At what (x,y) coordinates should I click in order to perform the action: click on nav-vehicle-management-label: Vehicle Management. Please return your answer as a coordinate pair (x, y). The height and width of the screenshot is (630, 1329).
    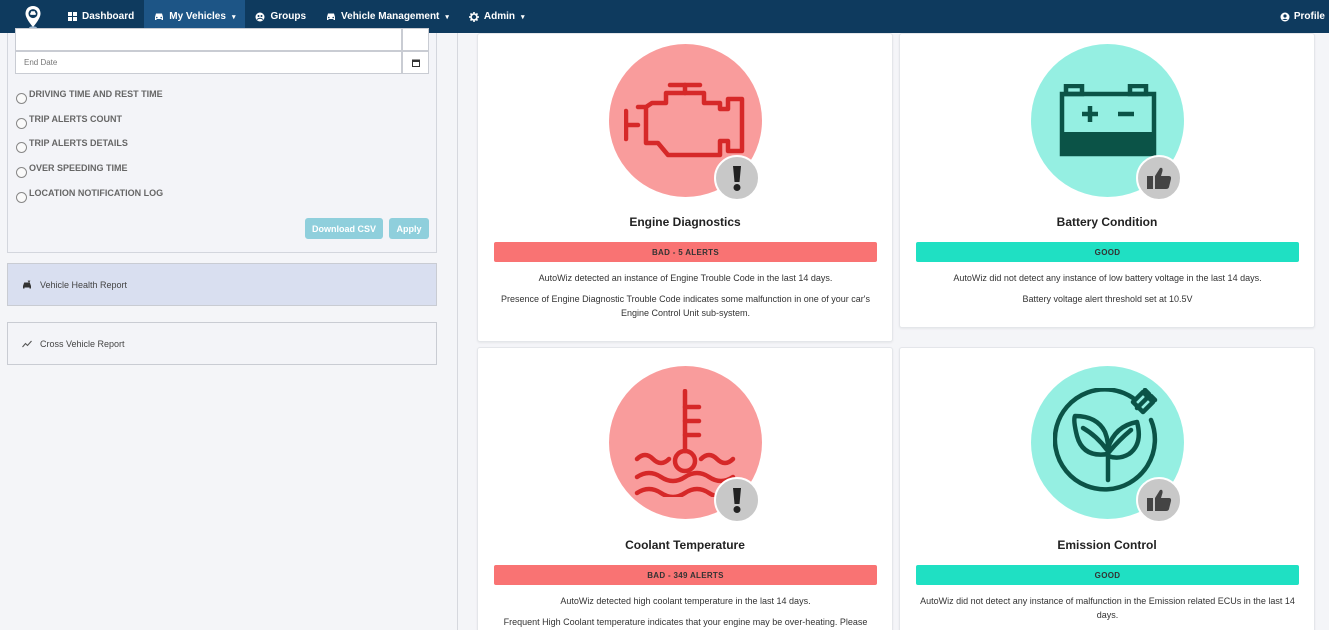
    Looking at the image, I should click on (390, 16).